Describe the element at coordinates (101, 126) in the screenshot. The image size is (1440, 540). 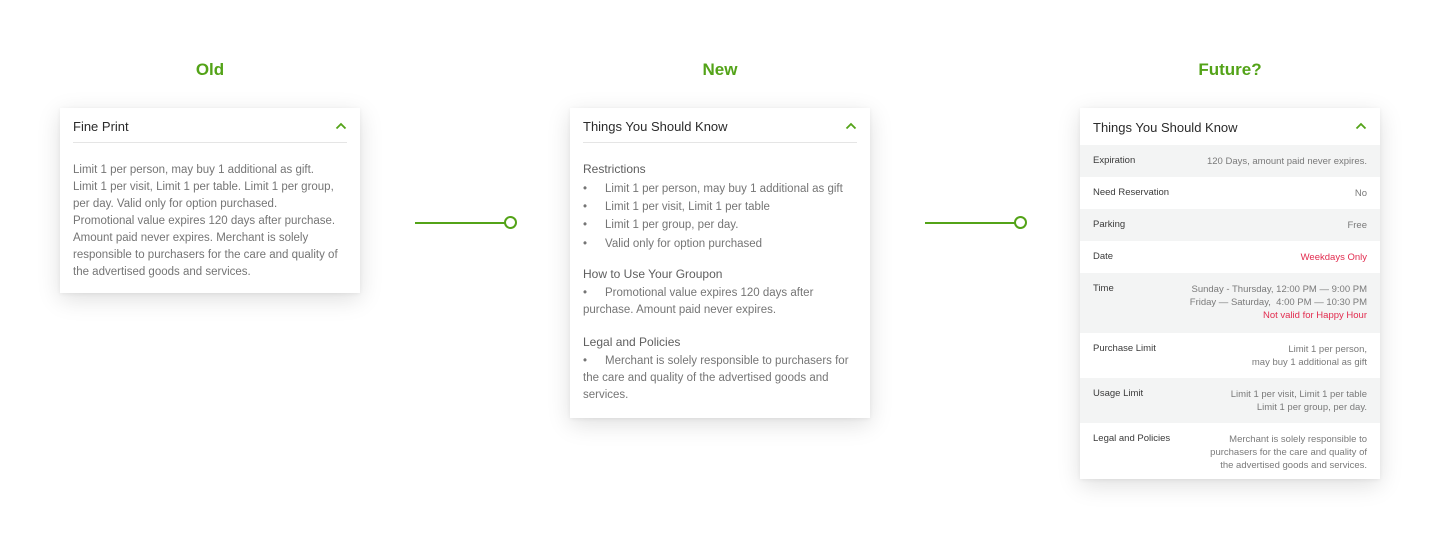
I see `card-title: Fine Print` at that location.